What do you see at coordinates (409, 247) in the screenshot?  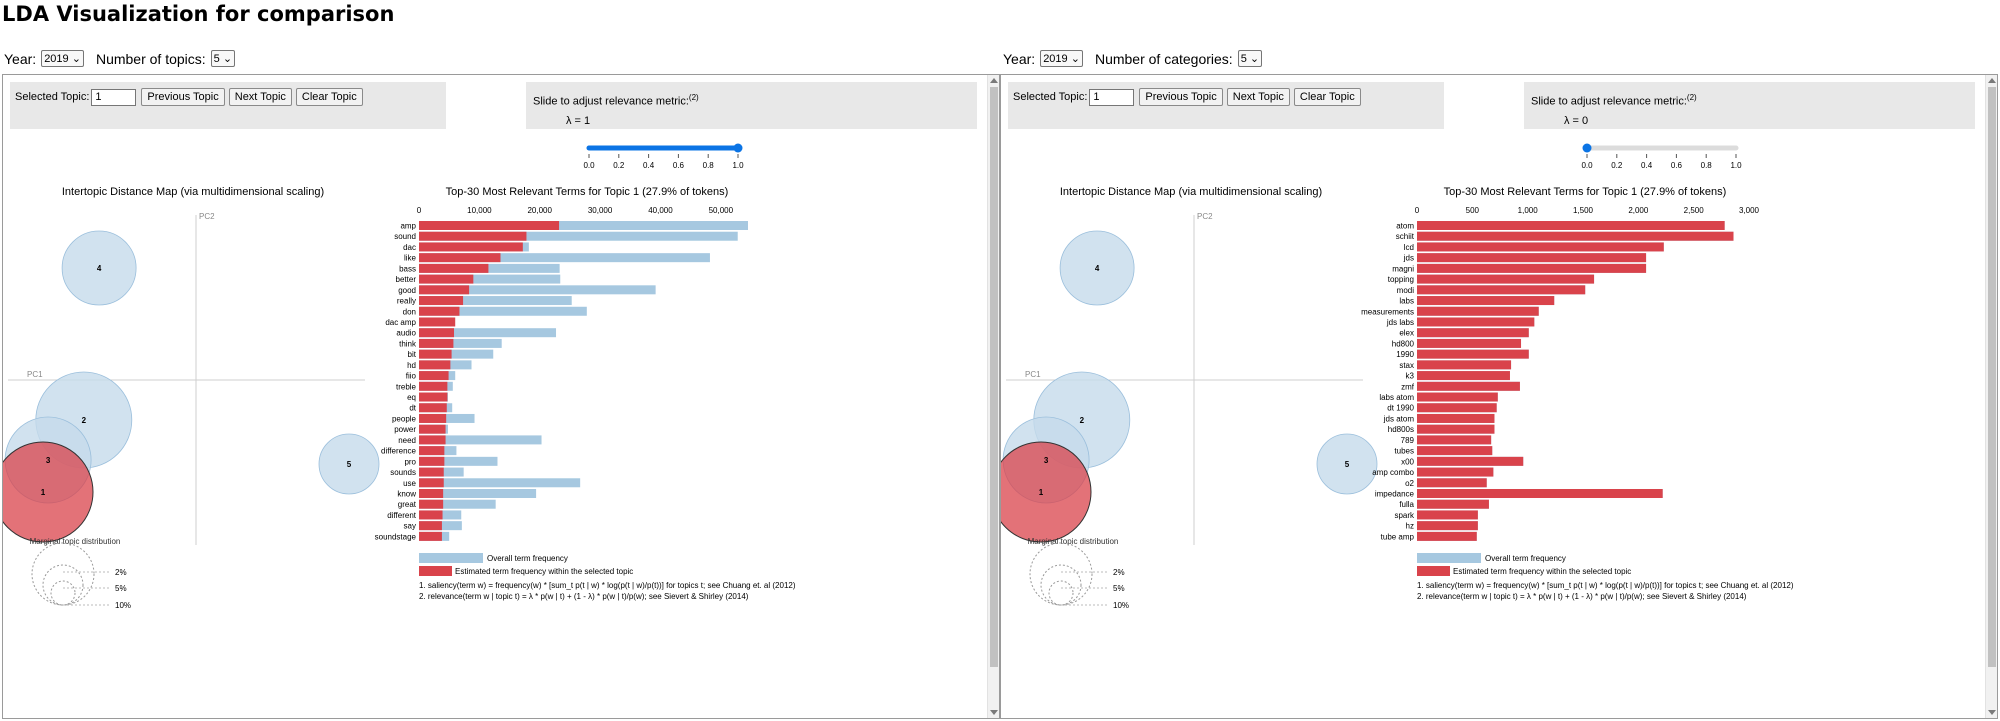 I see `term-label: dac` at bounding box center [409, 247].